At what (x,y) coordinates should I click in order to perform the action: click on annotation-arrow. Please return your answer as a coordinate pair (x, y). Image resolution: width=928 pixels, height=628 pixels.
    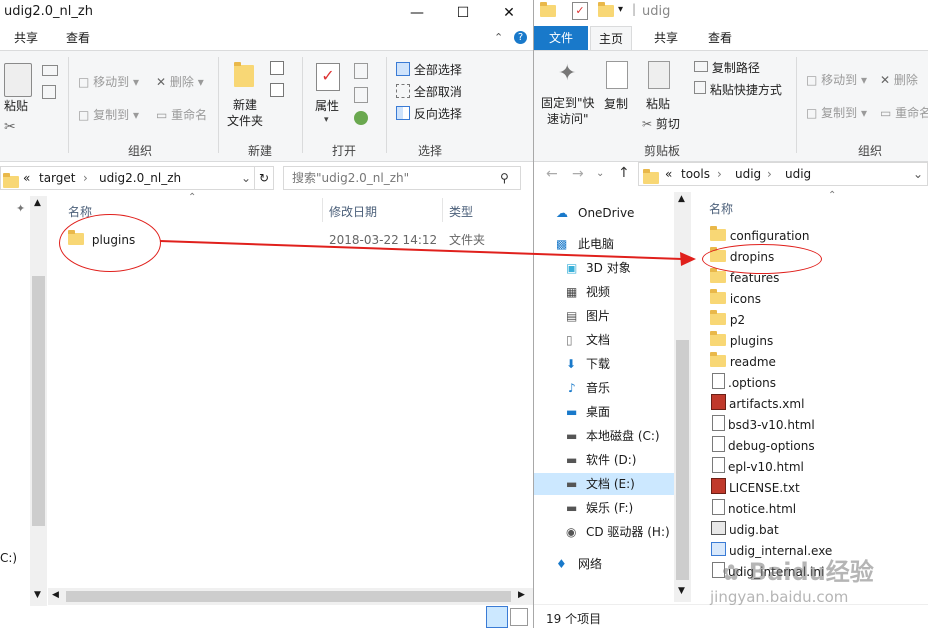
    Looking at the image, I should click on (427, 253).